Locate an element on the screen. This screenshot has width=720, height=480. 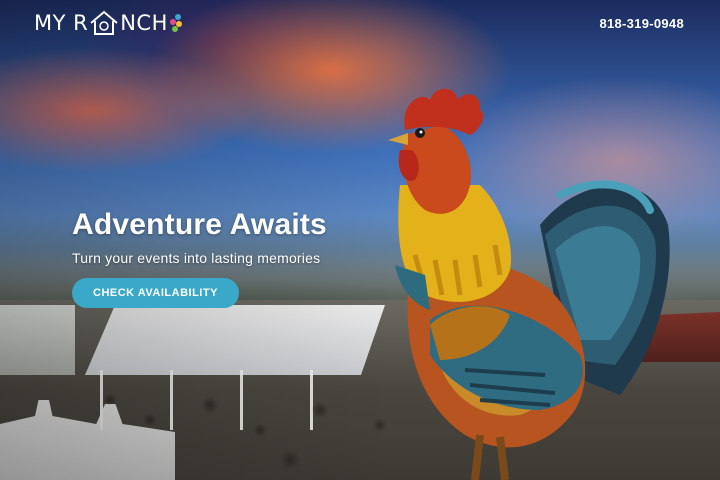
hero-subtitle: Turn your events into lasting memories is located at coordinates (196, 258).